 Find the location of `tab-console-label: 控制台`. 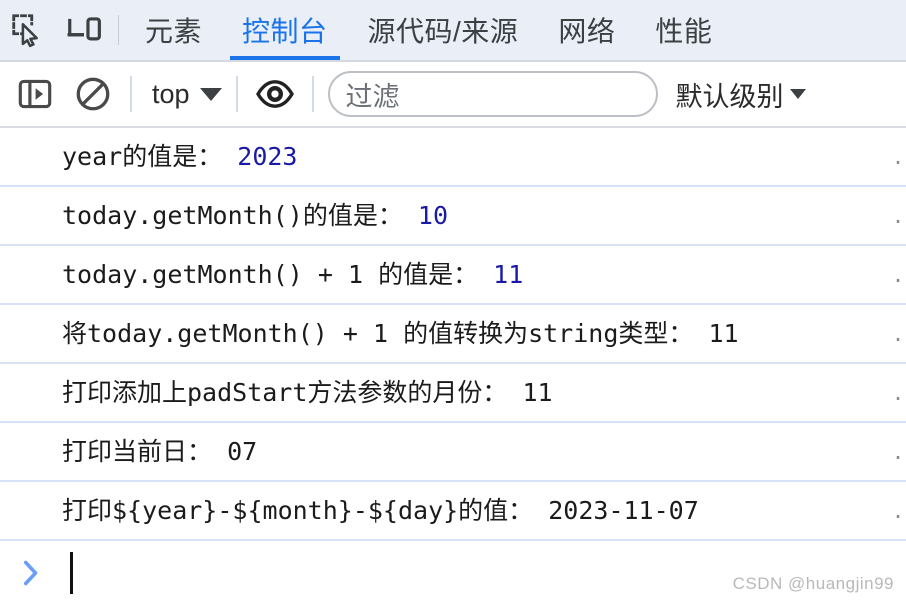

tab-console-label: 控制台 is located at coordinates (285, 31).